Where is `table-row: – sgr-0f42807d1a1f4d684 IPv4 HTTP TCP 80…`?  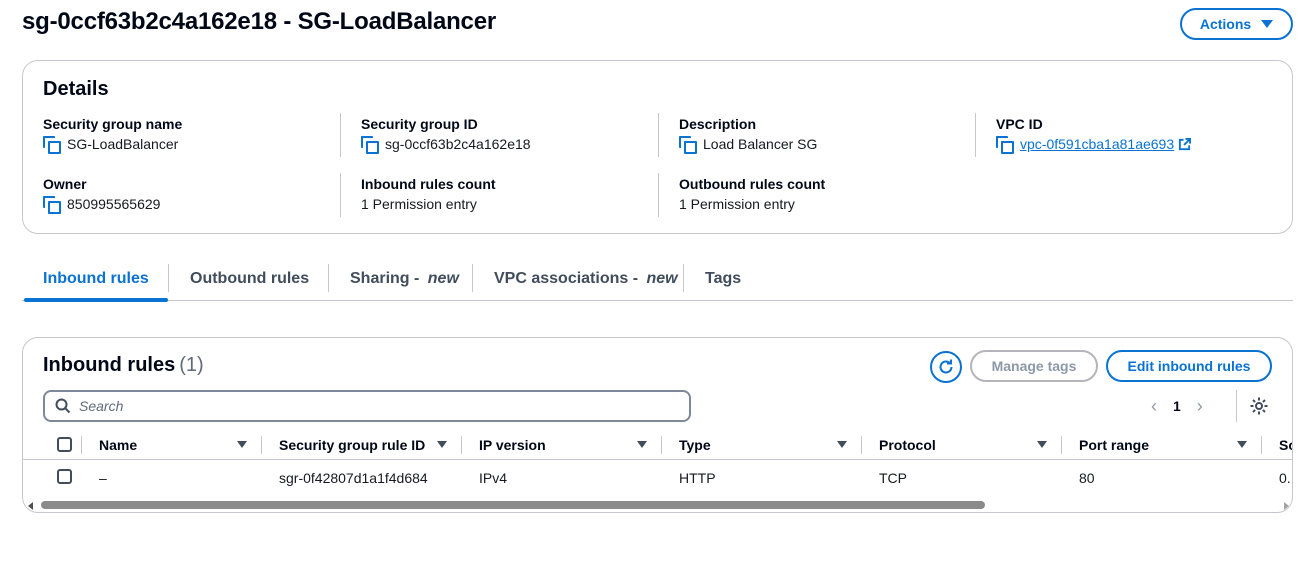 table-row: – sgr-0f42807d1a1f4d684 IPv4 HTTP TCP 80… is located at coordinates (657, 476).